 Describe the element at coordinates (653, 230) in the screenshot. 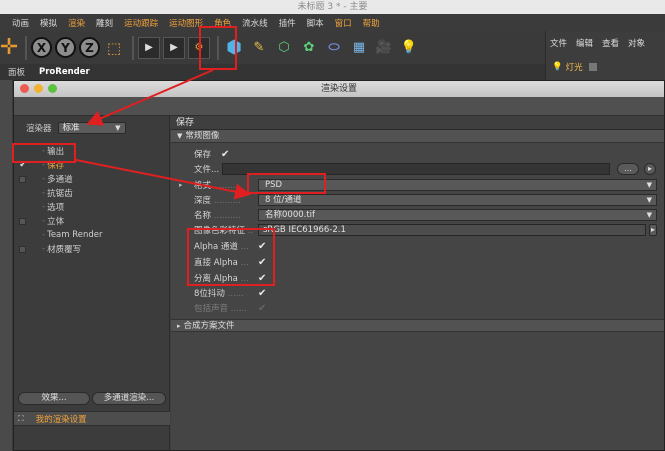

I see `color-profile-button: ▸` at that location.